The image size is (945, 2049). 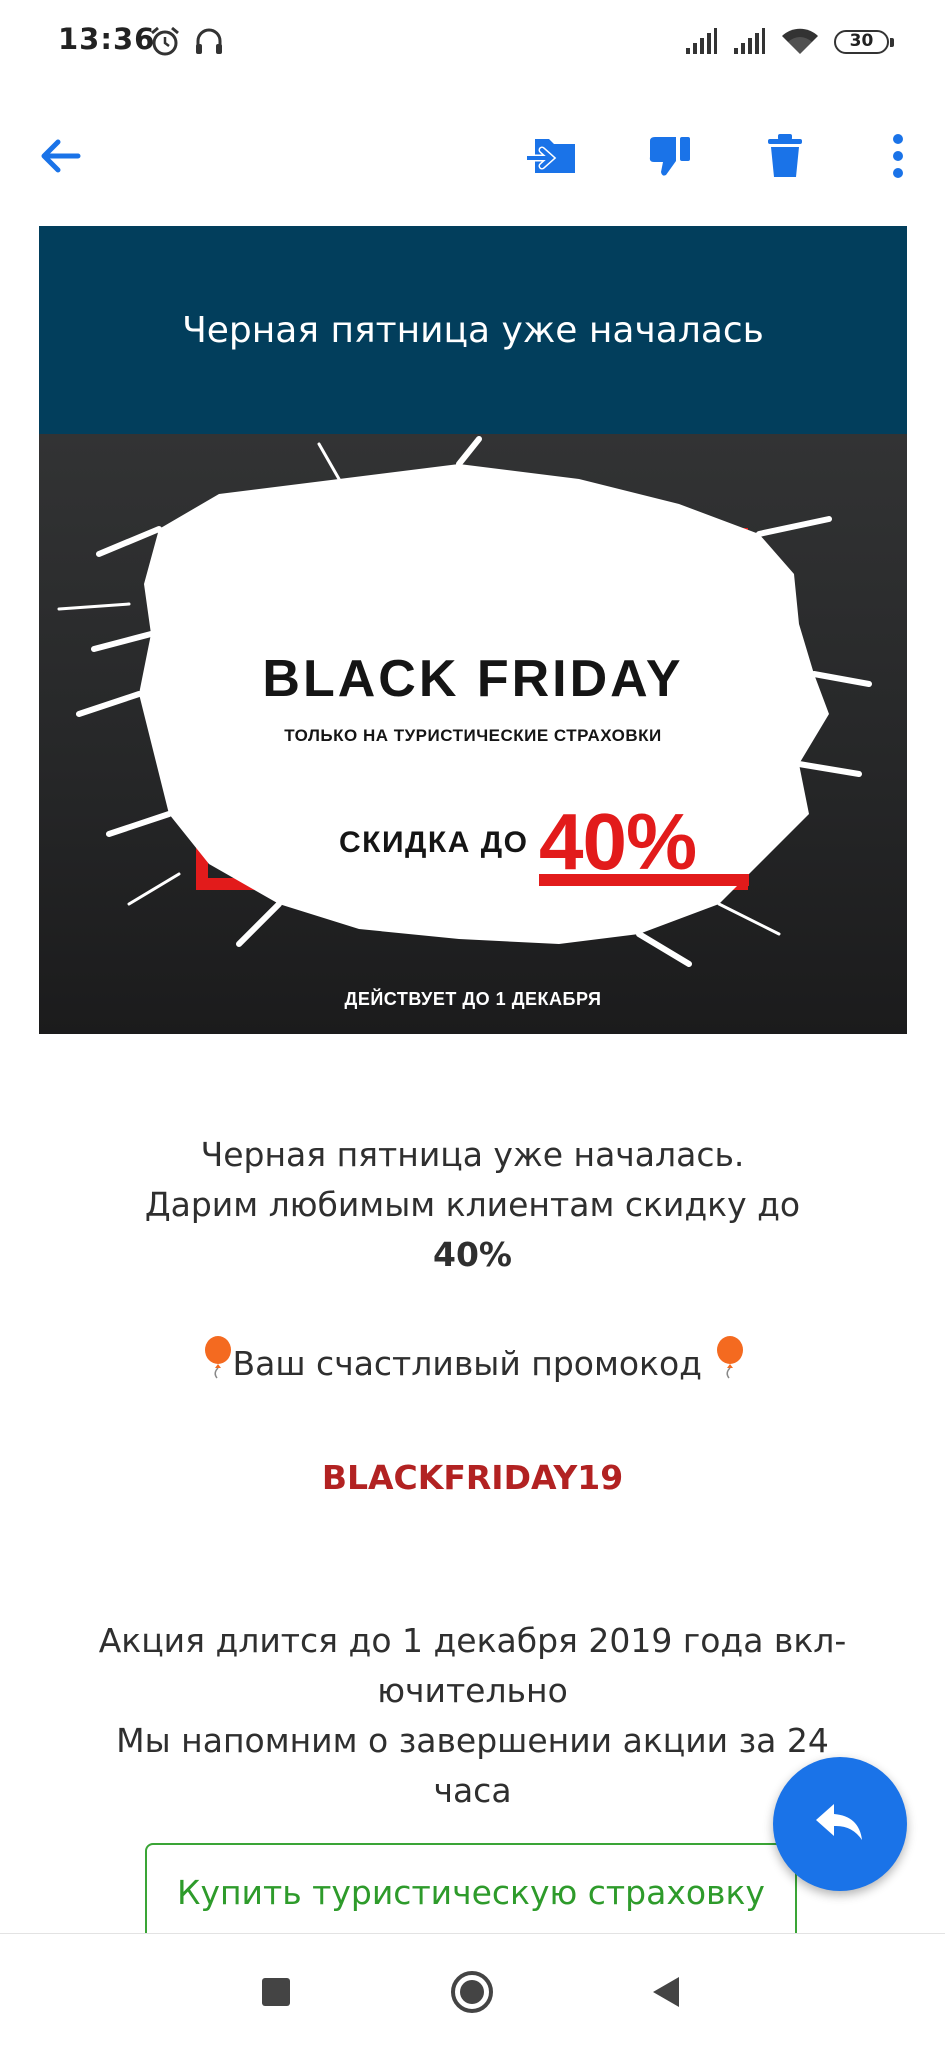 I want to click on back-icon, so click(x=666, y=1992).